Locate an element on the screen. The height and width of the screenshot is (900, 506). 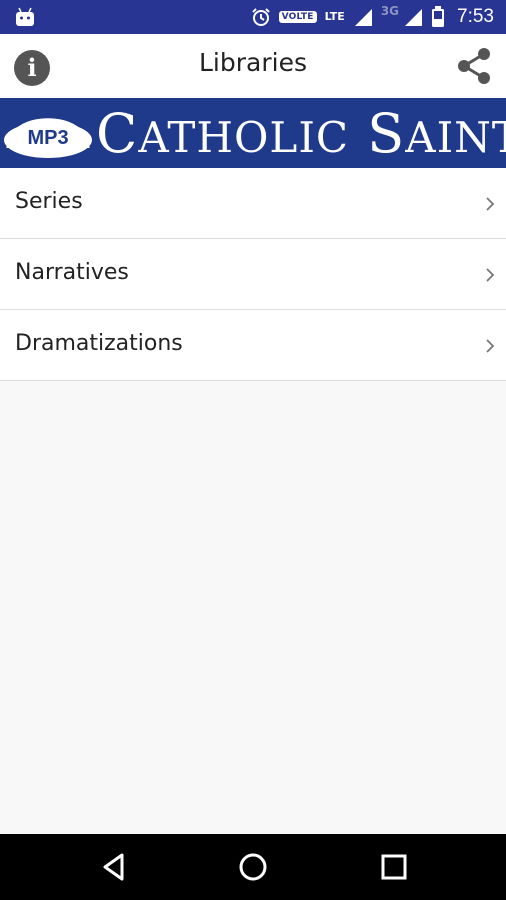
android-icon is located at coordinates (25, 16).